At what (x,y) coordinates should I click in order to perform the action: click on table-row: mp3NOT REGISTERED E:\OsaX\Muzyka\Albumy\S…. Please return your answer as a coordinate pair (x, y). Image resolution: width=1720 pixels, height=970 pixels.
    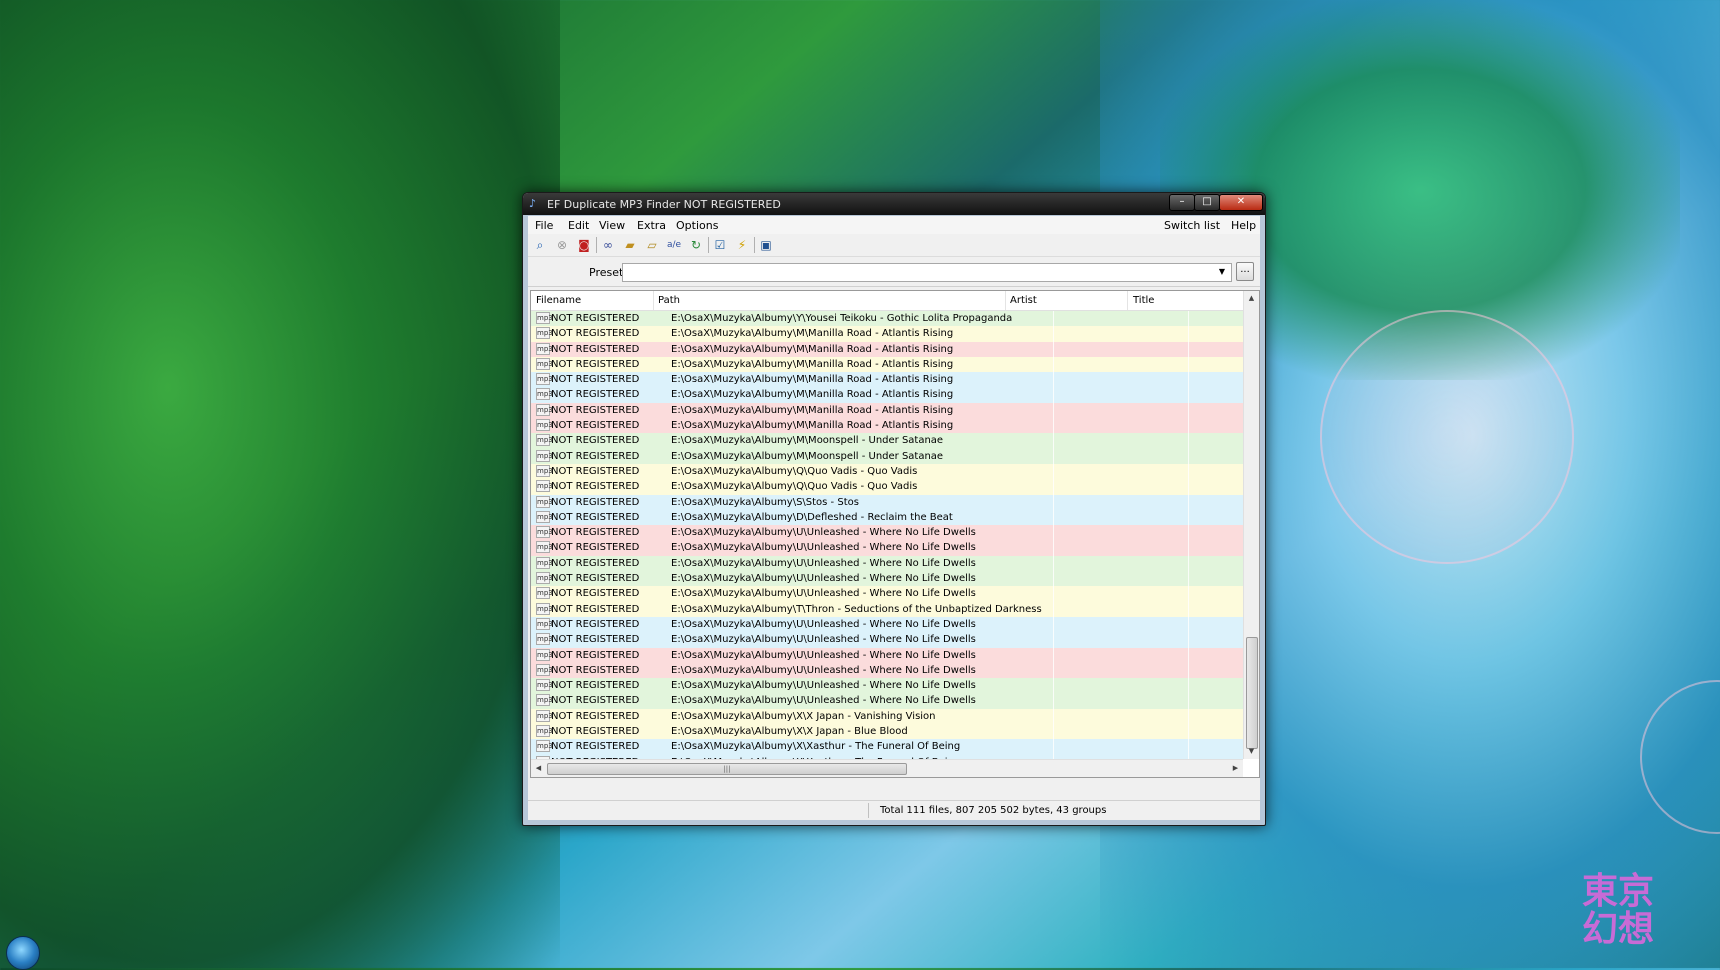
    Looking at the image, I should click on (887, 502).